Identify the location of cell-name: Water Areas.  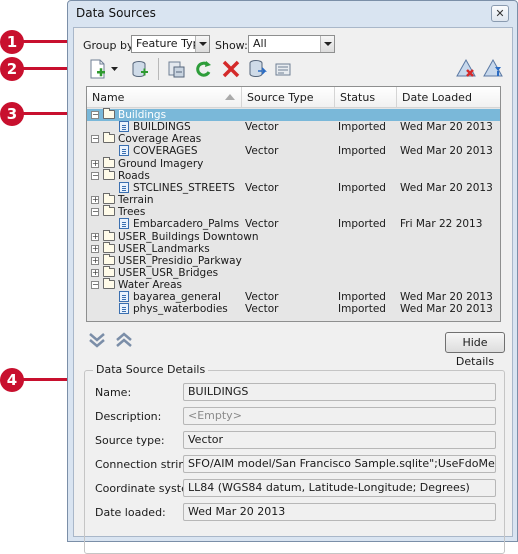
(150, 285).